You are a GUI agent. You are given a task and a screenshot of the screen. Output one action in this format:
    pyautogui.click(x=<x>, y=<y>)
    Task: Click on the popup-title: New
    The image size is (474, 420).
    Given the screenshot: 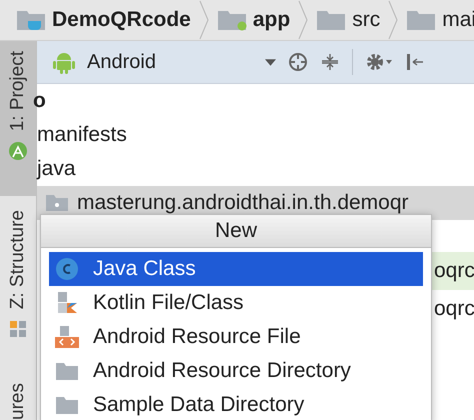 What is the action you would take?
    pyautogui.click(x=236, y=231)
    